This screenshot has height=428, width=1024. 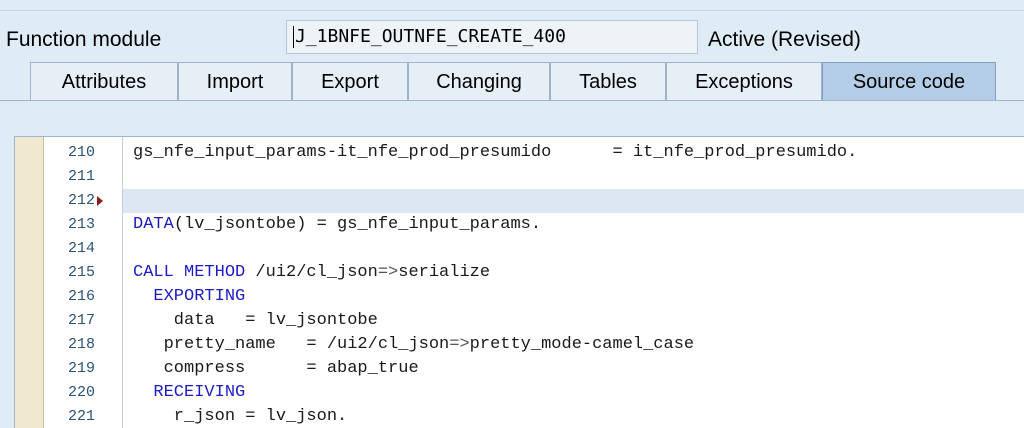 What do you see at coordinates (573, 201) in the screenshot?
I see `code-line-current` at bounding box center [573, 201].